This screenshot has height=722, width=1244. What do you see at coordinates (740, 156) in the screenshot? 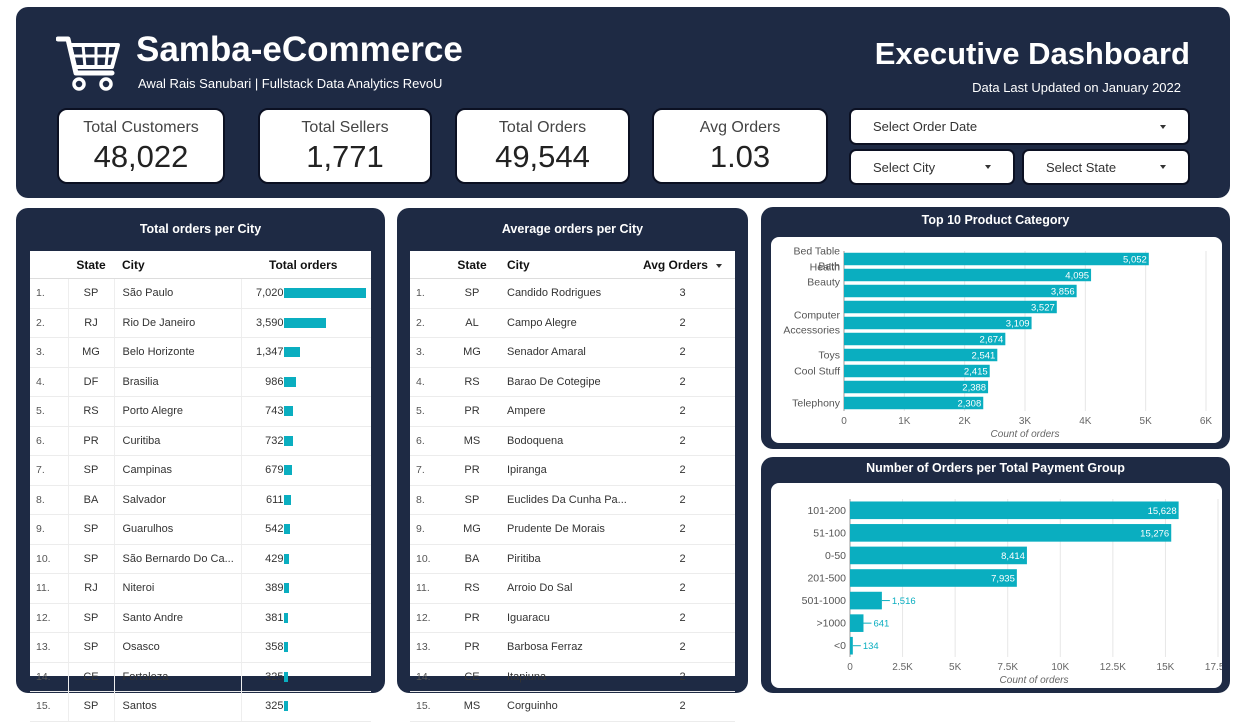
I see `kpi-value: 1.03` at bounding box center [740, 156].